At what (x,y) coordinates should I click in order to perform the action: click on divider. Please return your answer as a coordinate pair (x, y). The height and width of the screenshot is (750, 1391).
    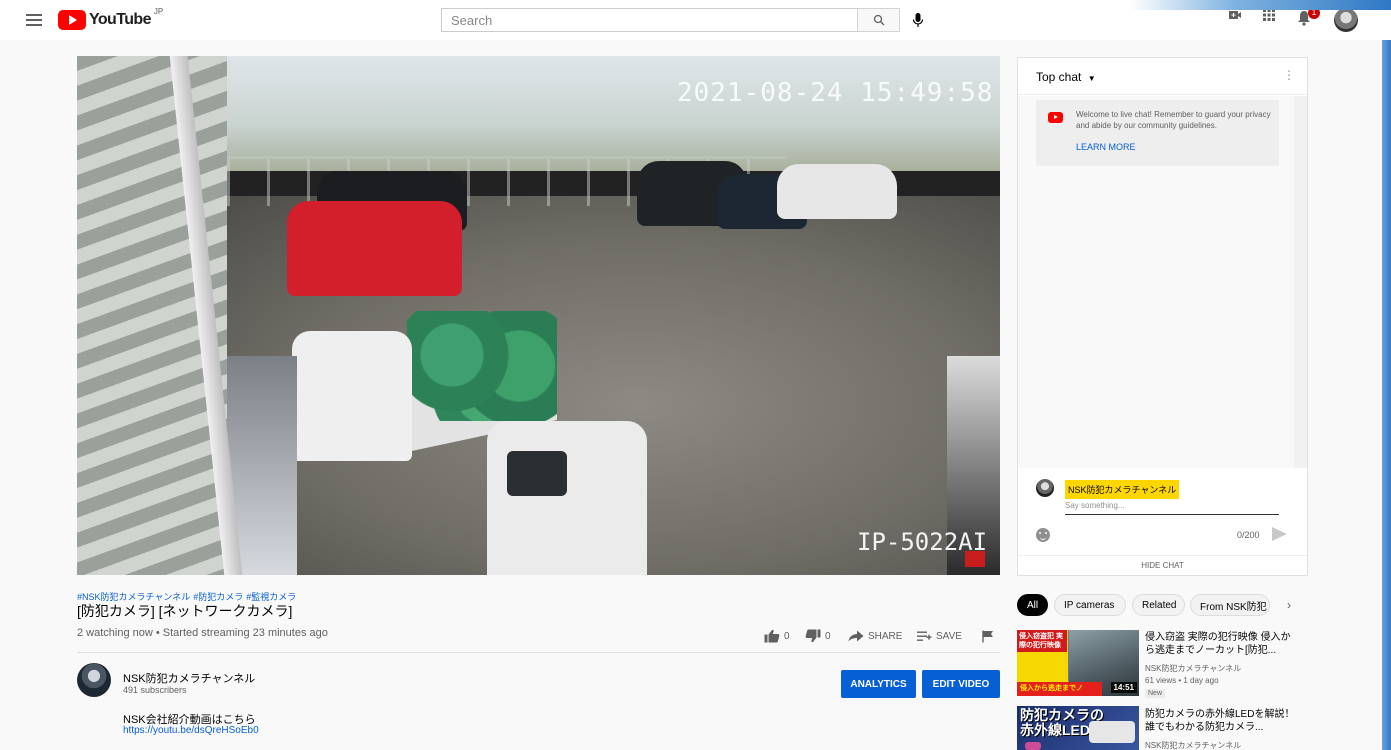
    Looking at the image, I should click on (538, 652).